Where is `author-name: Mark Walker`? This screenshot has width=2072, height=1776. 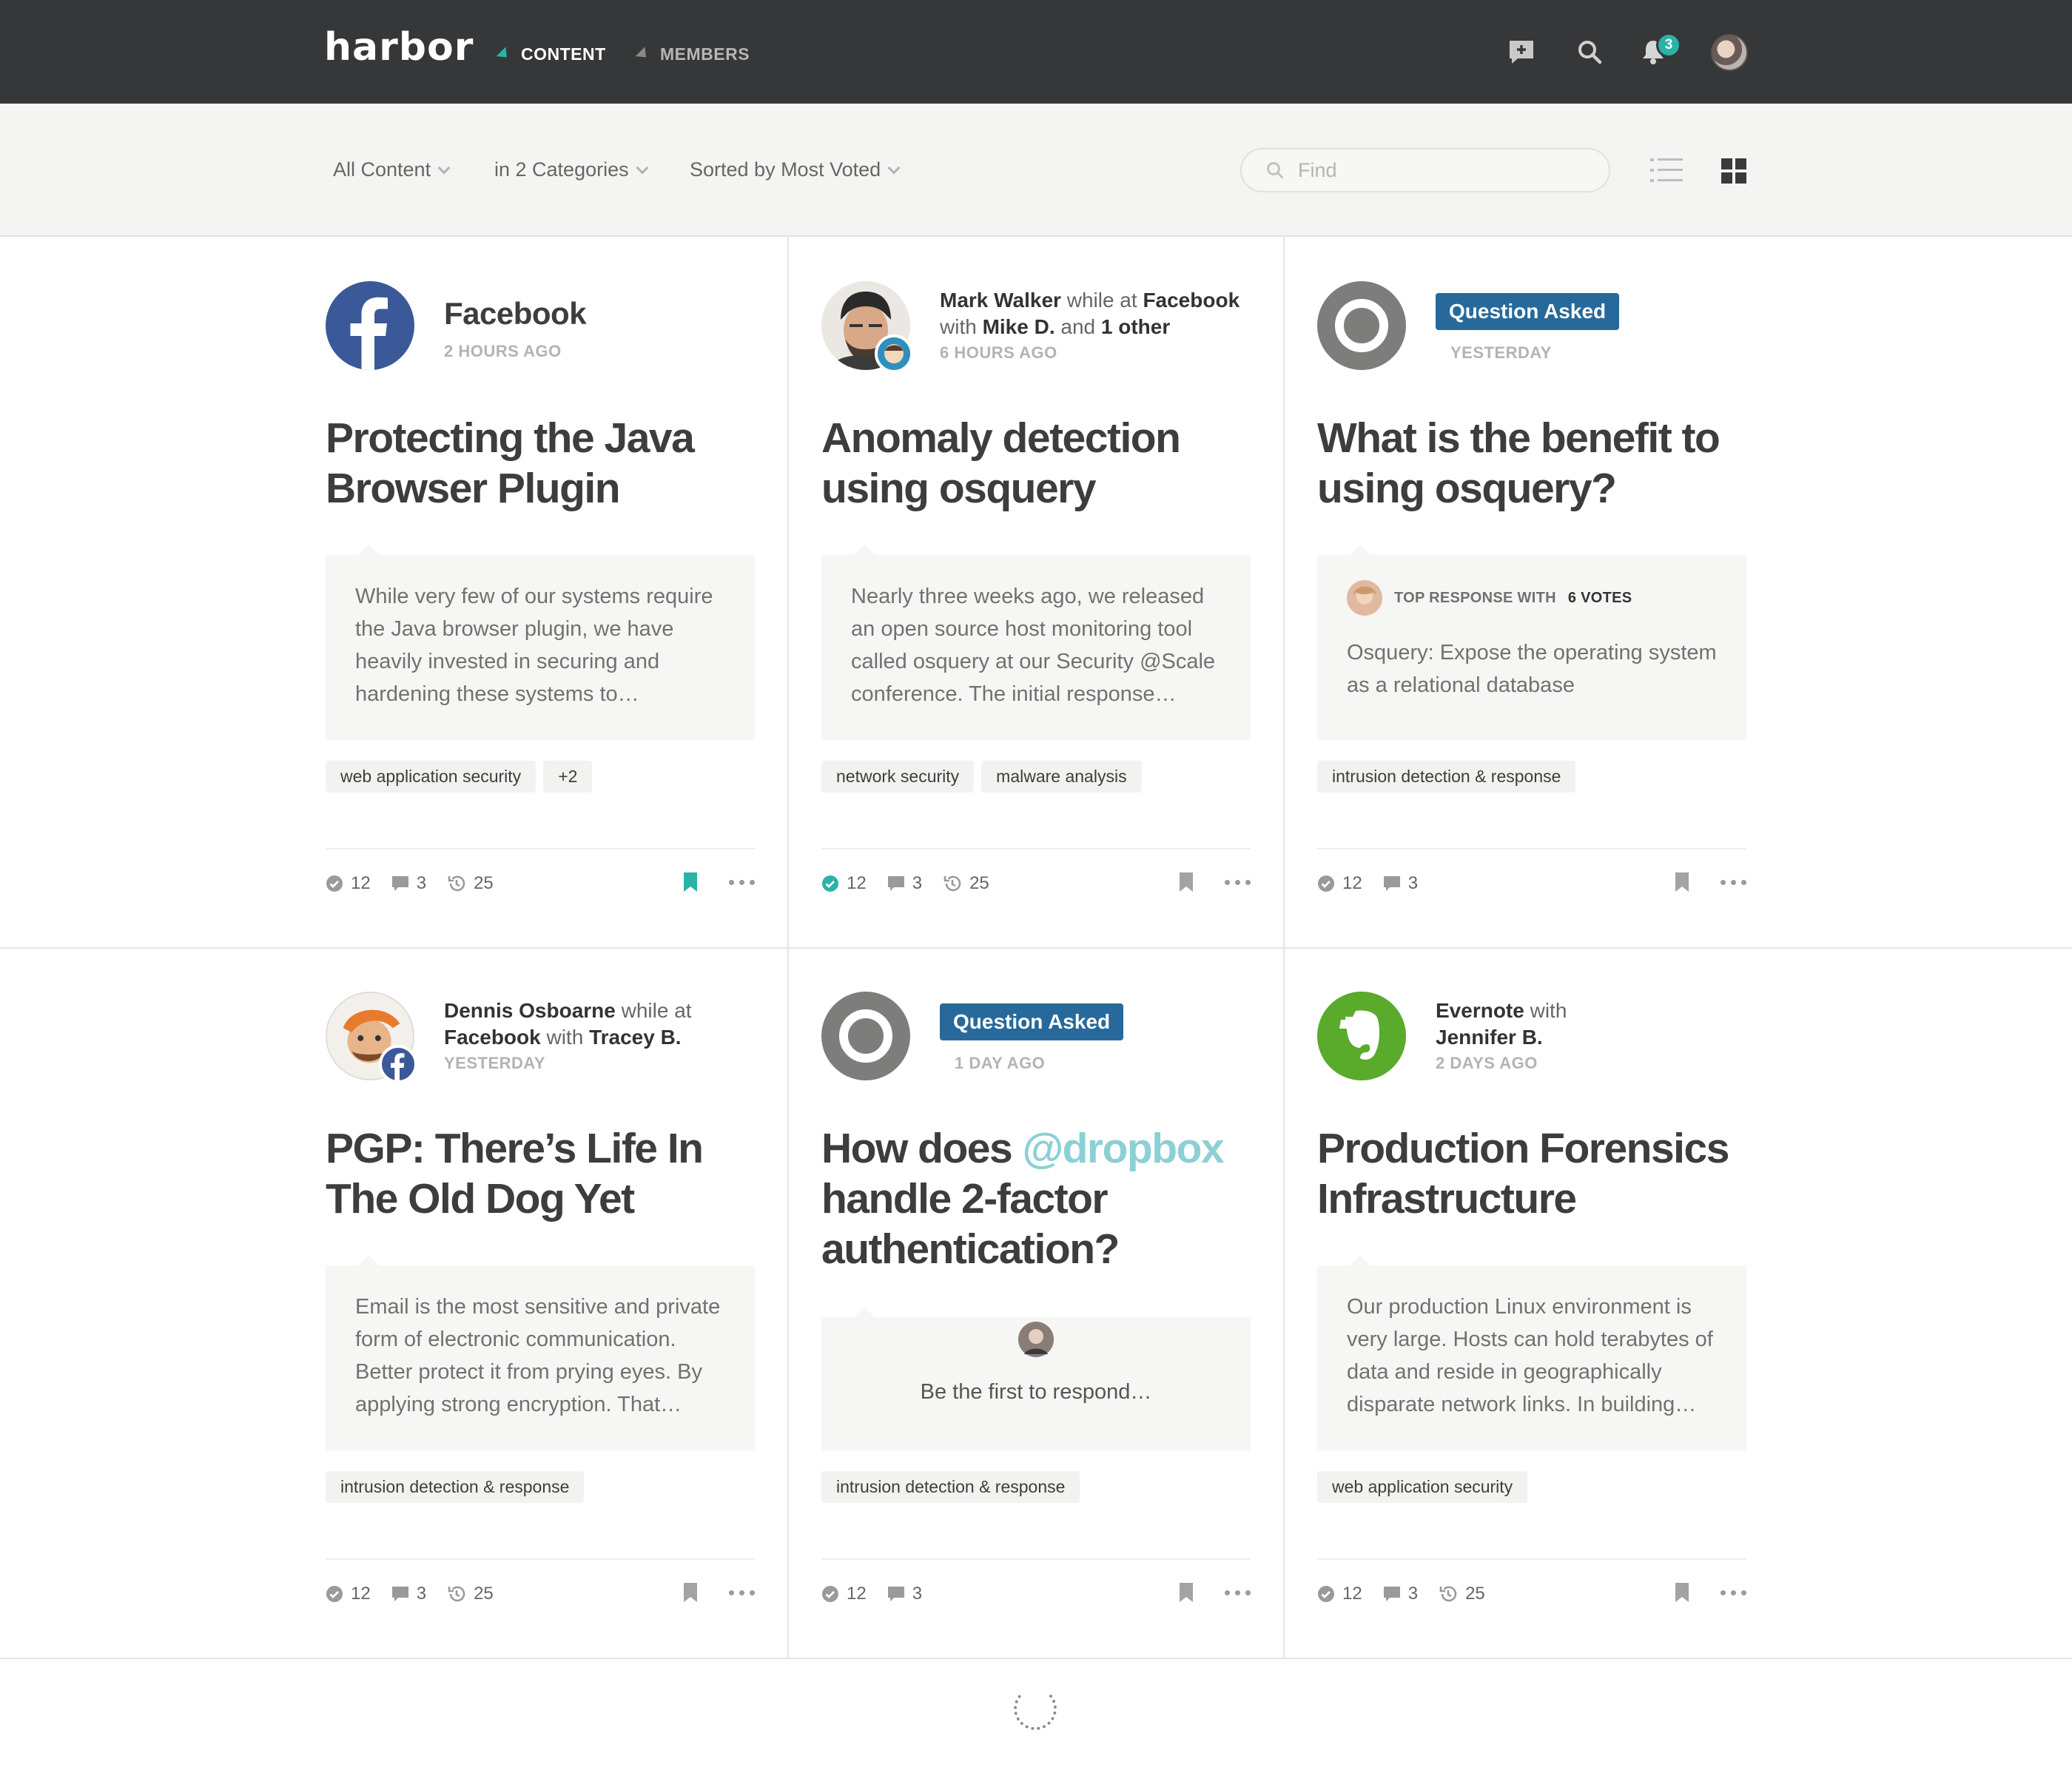
author-name: Mark Walker is located at coordinates (1000, 300).